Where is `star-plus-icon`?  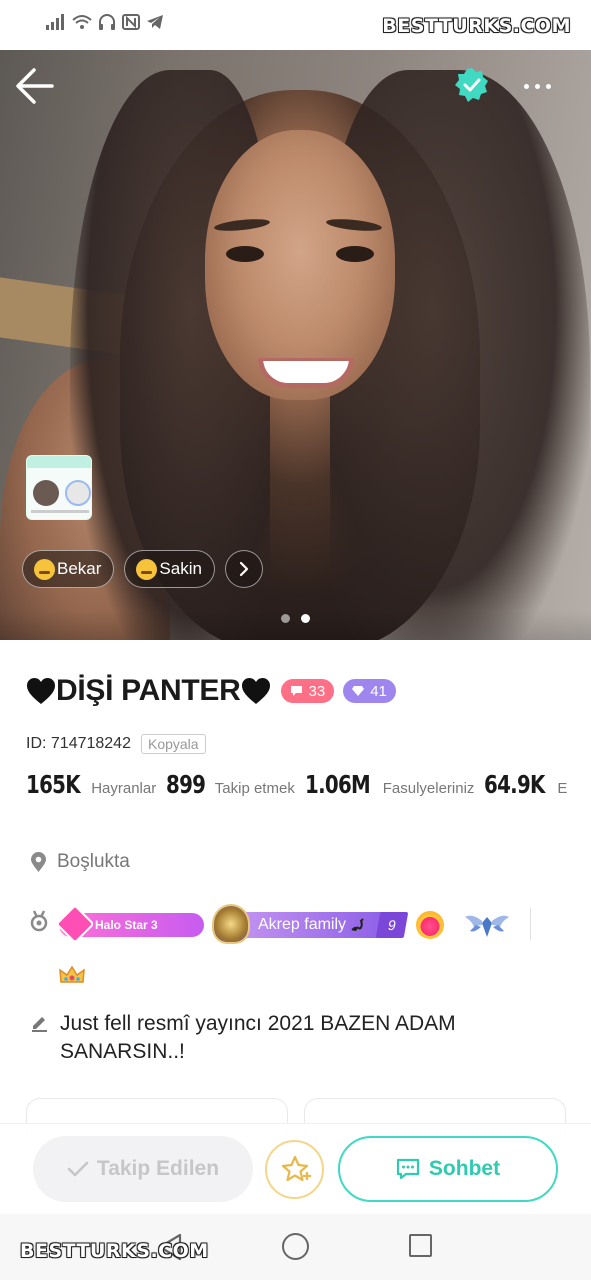 star-plus-icon is located at coordinates (296, 1168).